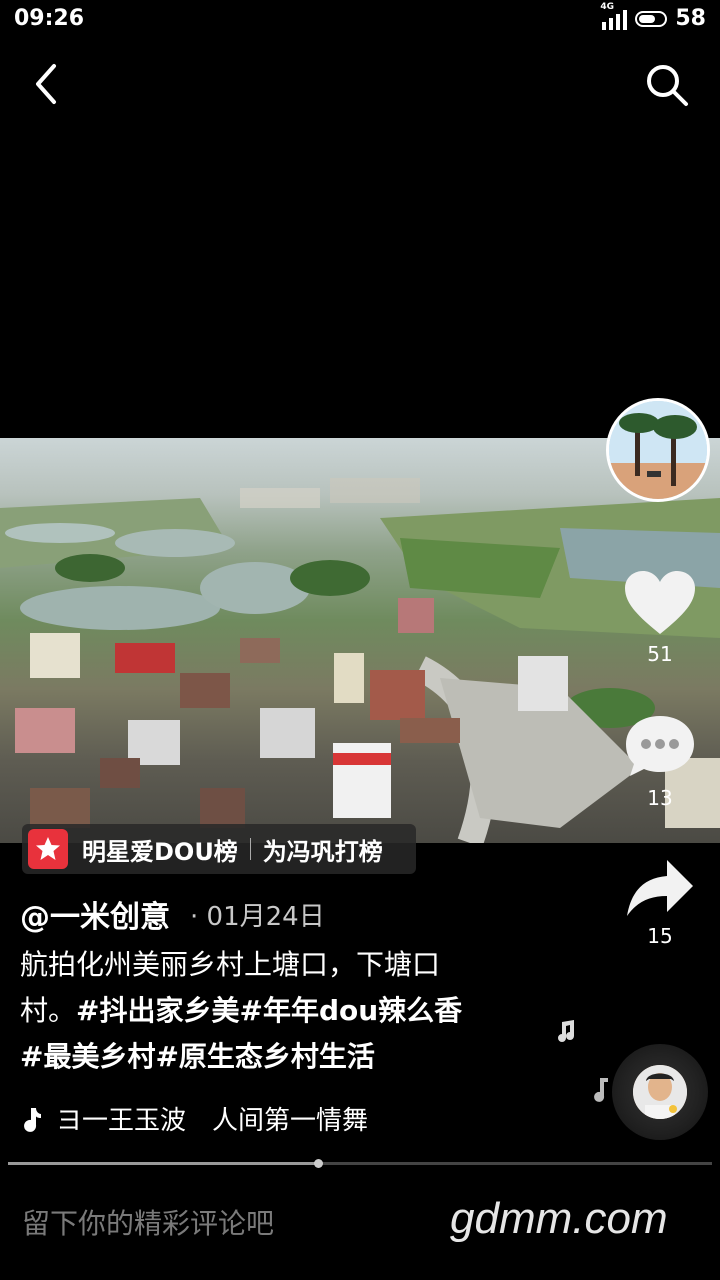 The height and width of the screenshot is (1280, 720). I want to click on back-arrow-icon, so click(48, 84).